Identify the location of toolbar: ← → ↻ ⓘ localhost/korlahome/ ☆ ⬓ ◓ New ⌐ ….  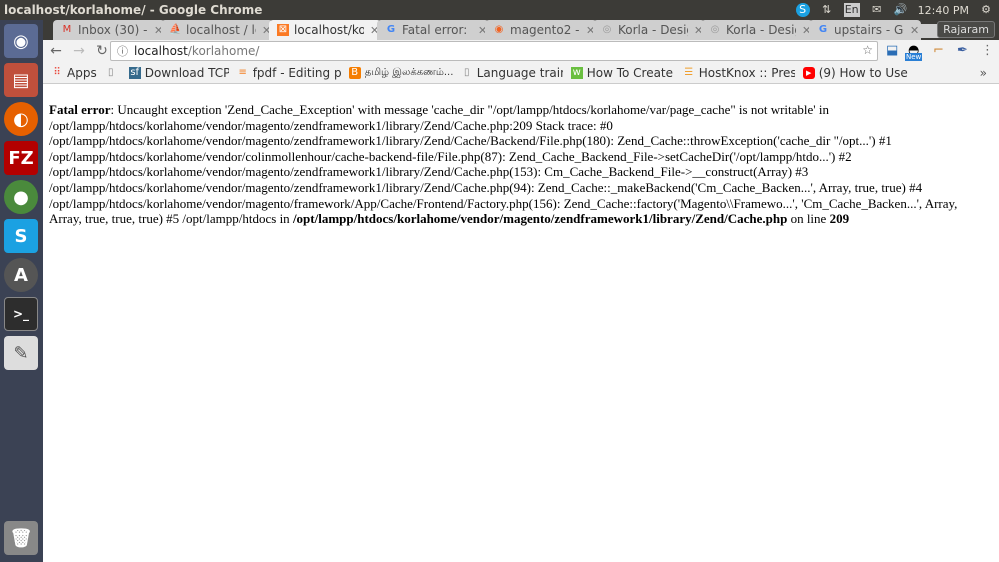
(521, 51).